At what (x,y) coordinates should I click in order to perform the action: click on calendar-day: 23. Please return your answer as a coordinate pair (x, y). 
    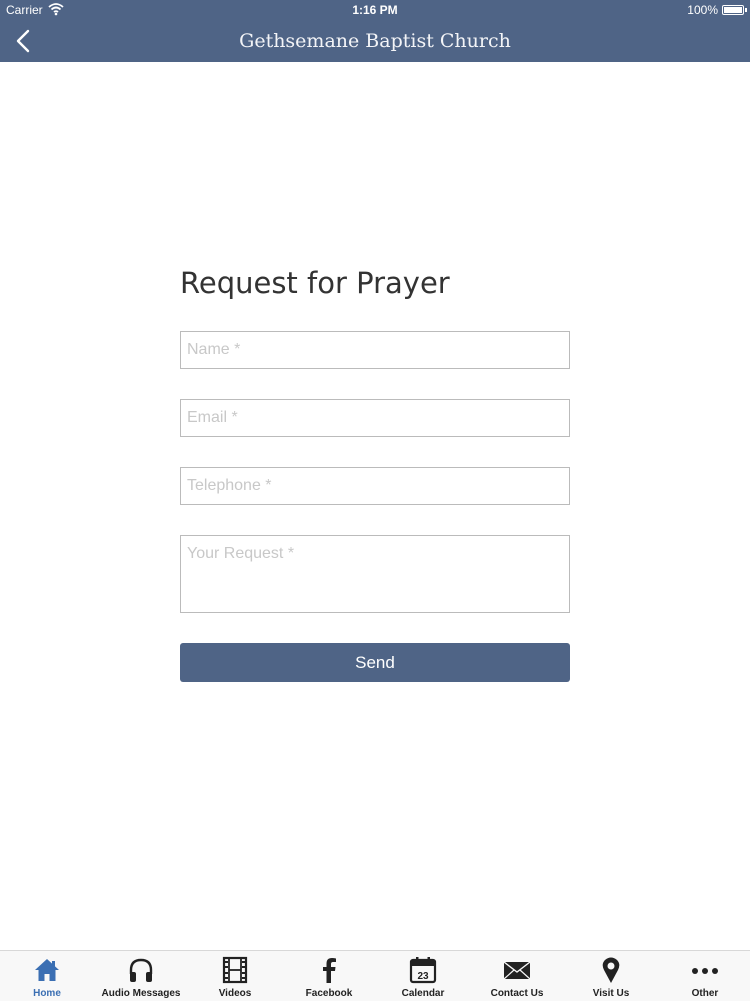
    Looking at the image, I should click on (423, 976).